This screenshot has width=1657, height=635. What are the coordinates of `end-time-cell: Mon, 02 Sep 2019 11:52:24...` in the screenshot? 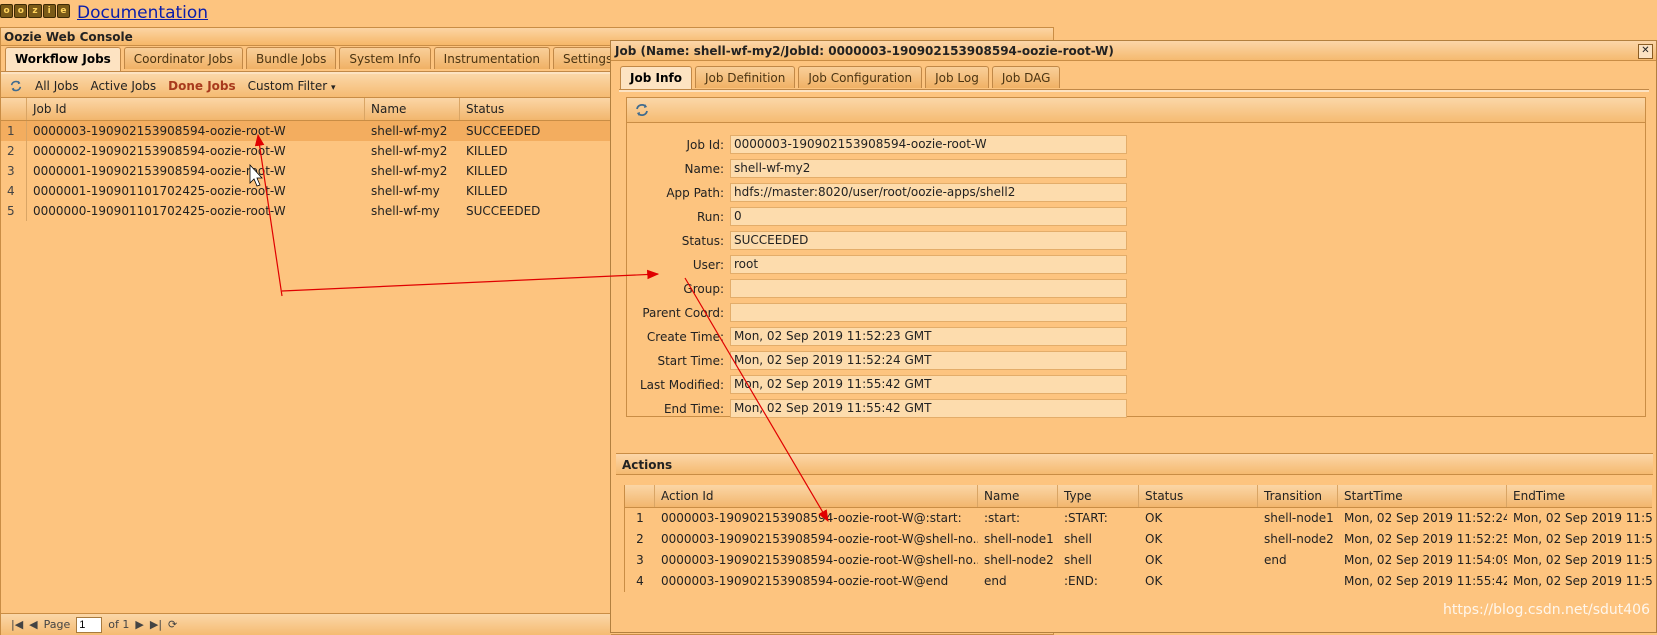 It's located at (1582, 518).